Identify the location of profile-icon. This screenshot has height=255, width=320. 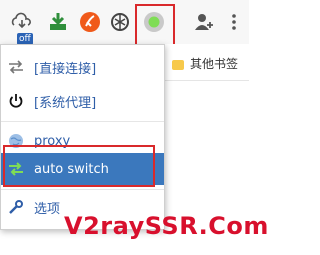
(204, 22).